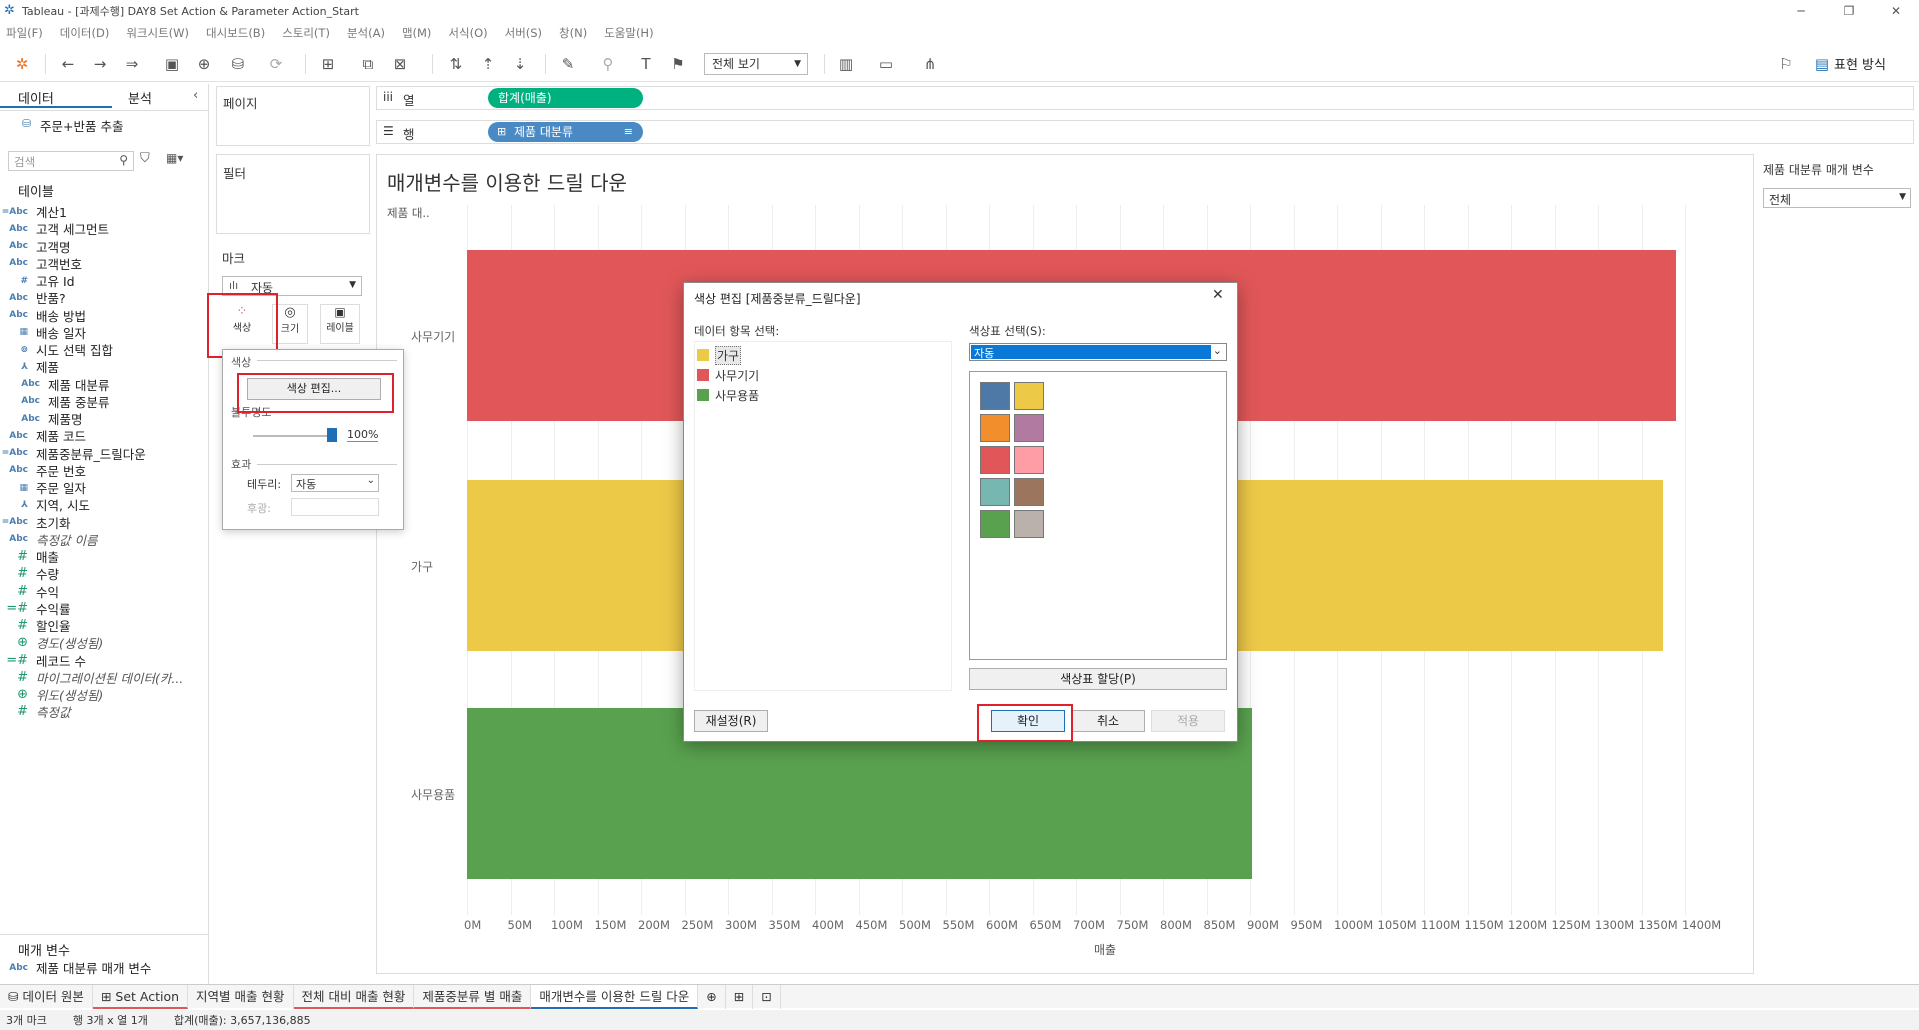 Image resolution: width=1919 pixels, height=1030 pixels. Describe the element at coordinates (51, 642) in the screenshot. I see `field-item: ⊕ 경도(생성됨)` at that location.